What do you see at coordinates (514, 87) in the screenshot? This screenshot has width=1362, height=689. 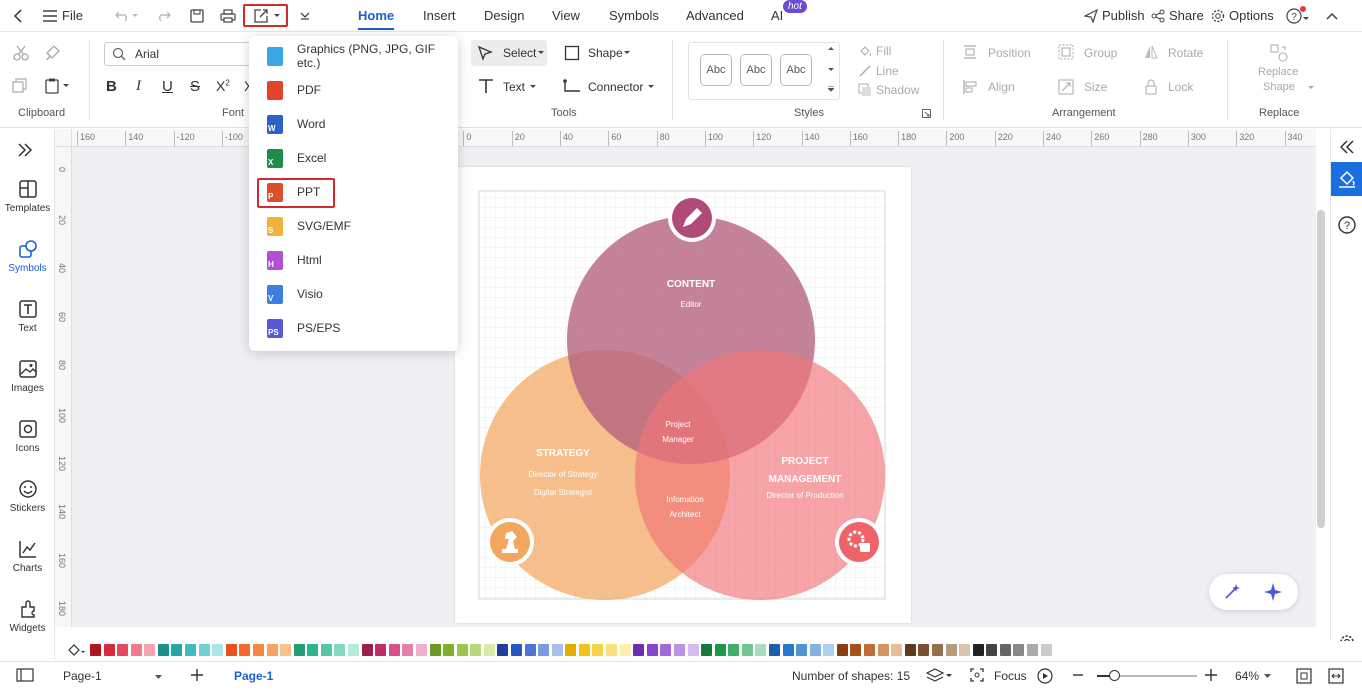 I see `text-tool-label: Text` at bounding box center [514, 87].